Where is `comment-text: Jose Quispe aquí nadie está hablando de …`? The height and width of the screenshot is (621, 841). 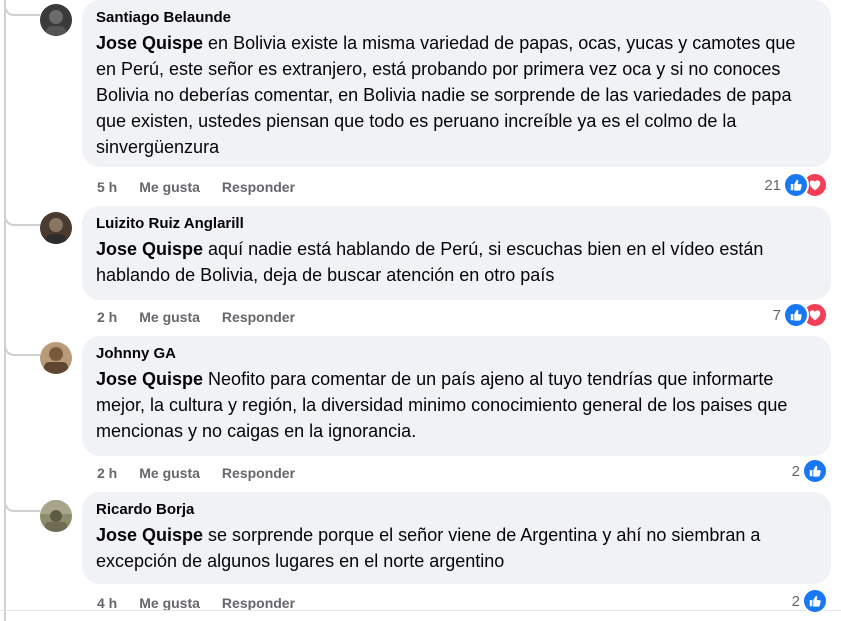
comment-text: Jose Quispe aquí nadie está hablando de … is located at coordinates (456, 262).